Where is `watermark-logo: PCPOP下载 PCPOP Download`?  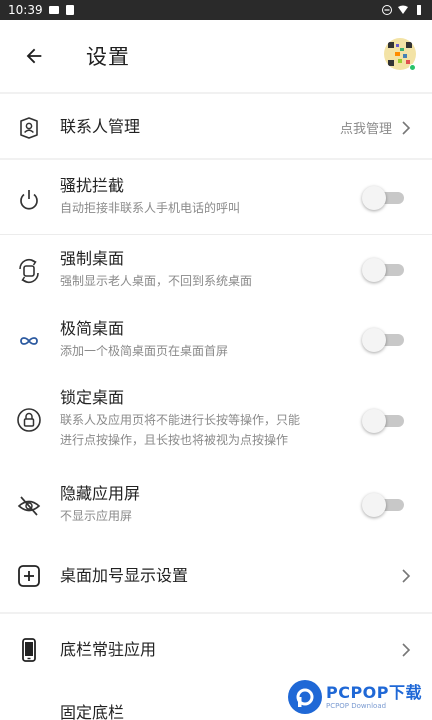
watermark-logo: PCPOP下载 PCPOP Download is located at coordinates (354, 697).